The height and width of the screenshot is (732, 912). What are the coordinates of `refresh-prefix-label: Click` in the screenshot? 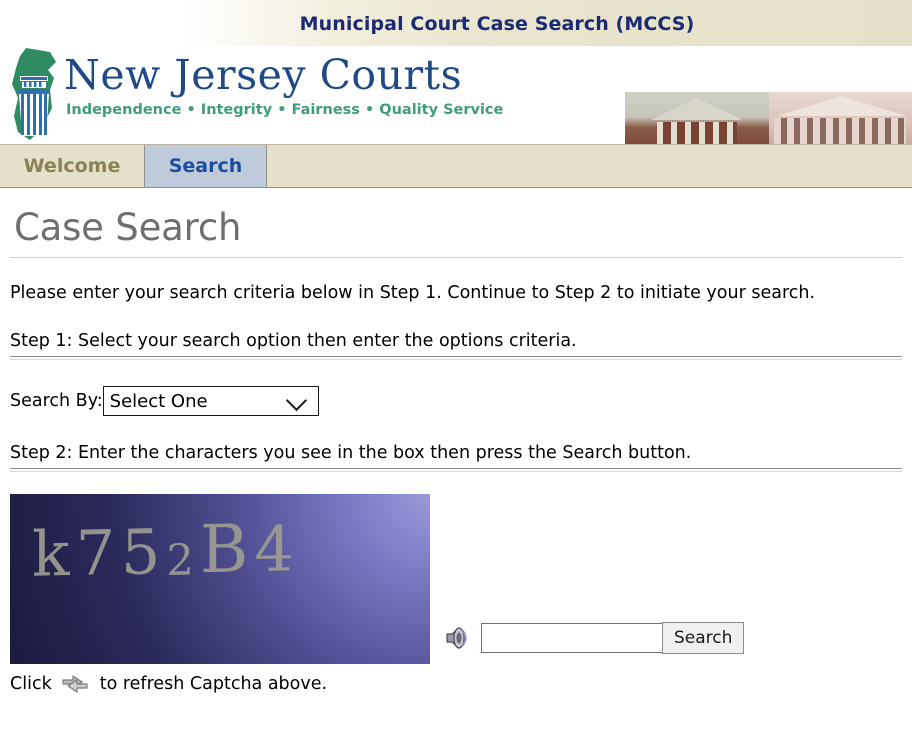 It's located at (31, 684).